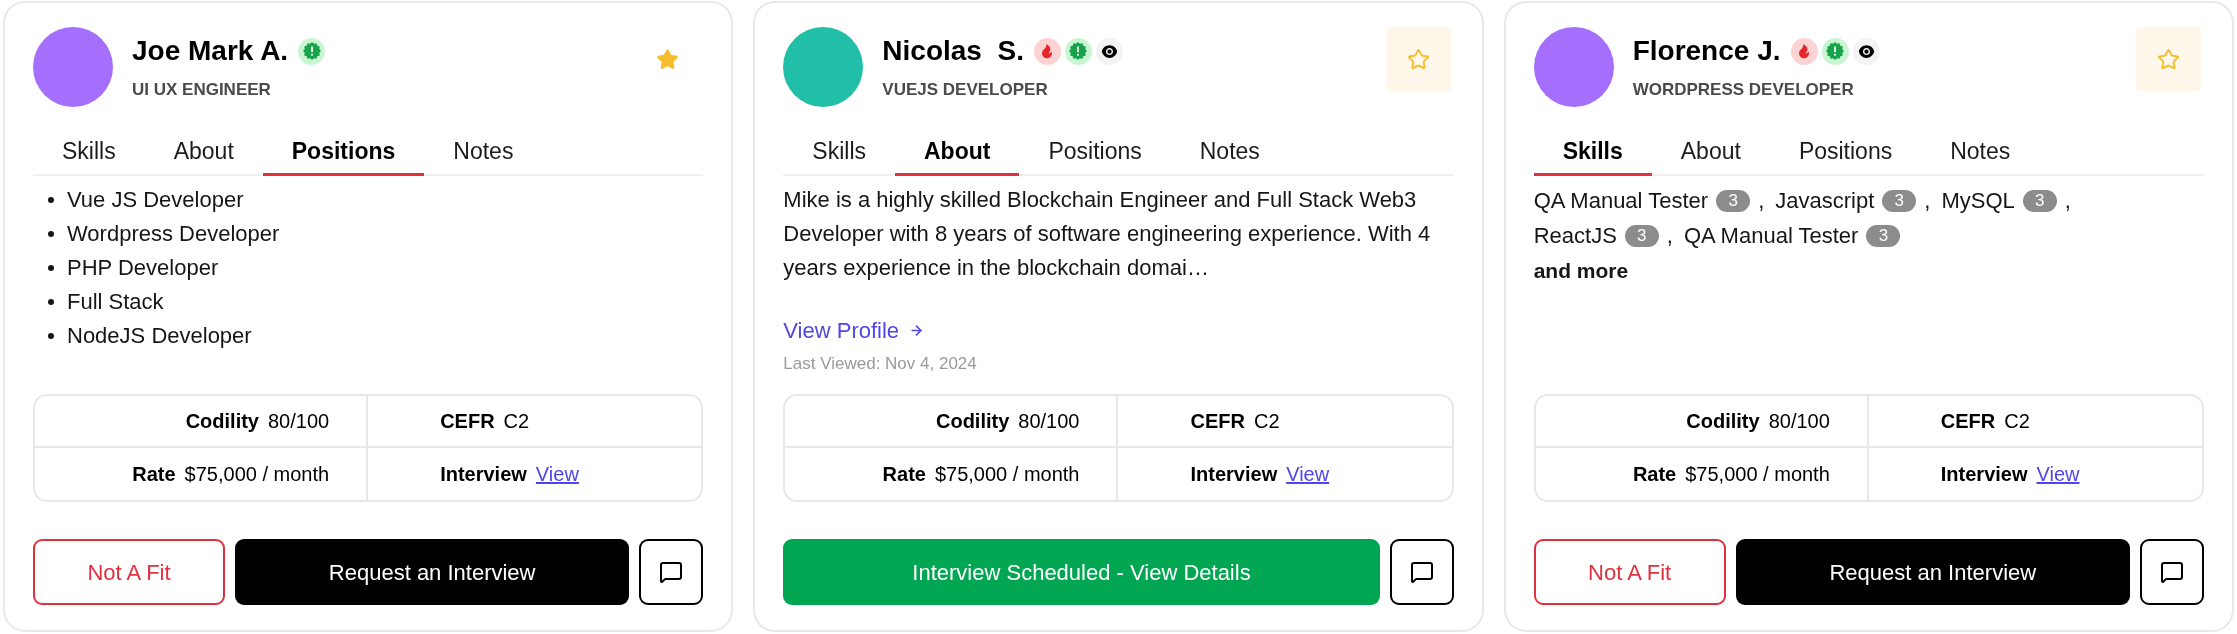 The width and height of the screenshot is (2237, 634). What do you see at coordinates (1581, 271) in the screenshot?
I see `more-text: and more` at bounding box center [1581, 271].